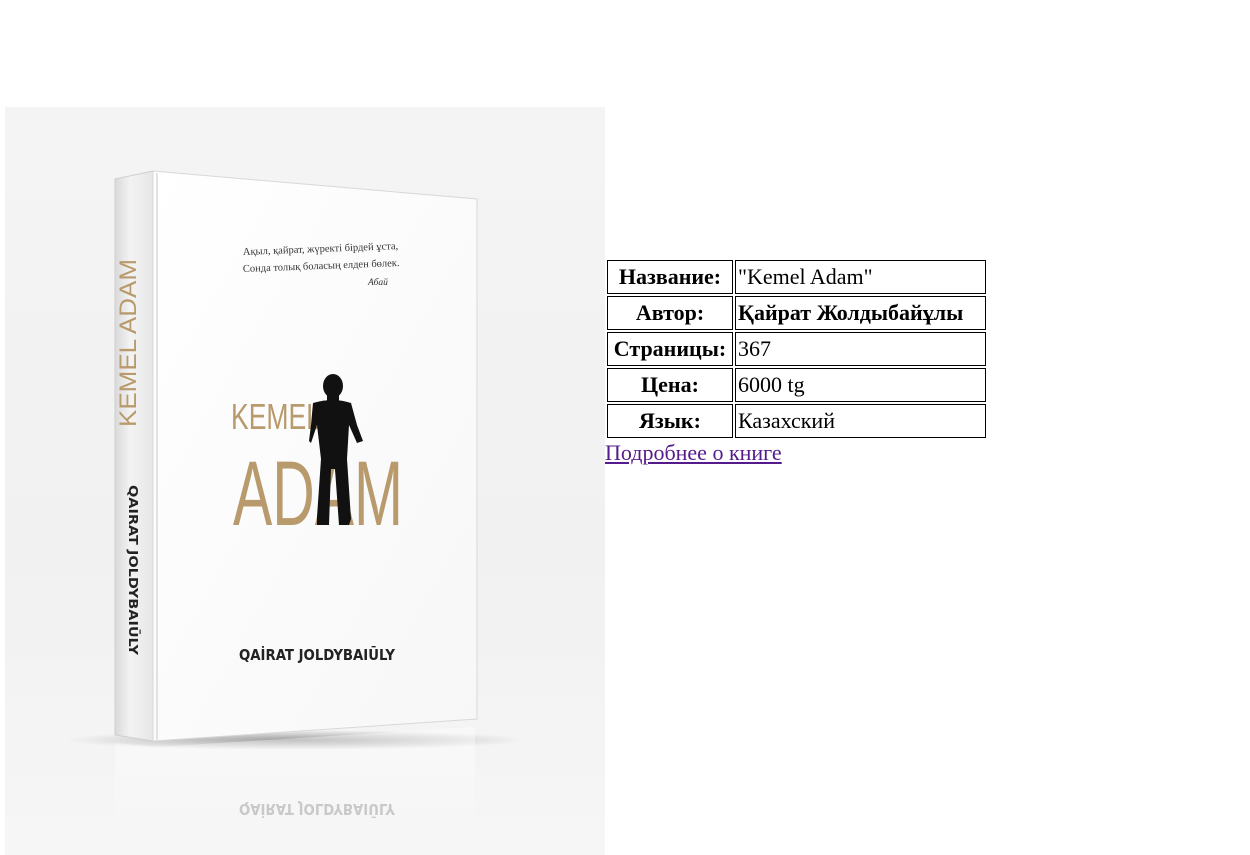  What do you see at coordinates (377, 282) in the screenshot?
I see `cover-quote-author: Абай` at bounding box center [377, 282].